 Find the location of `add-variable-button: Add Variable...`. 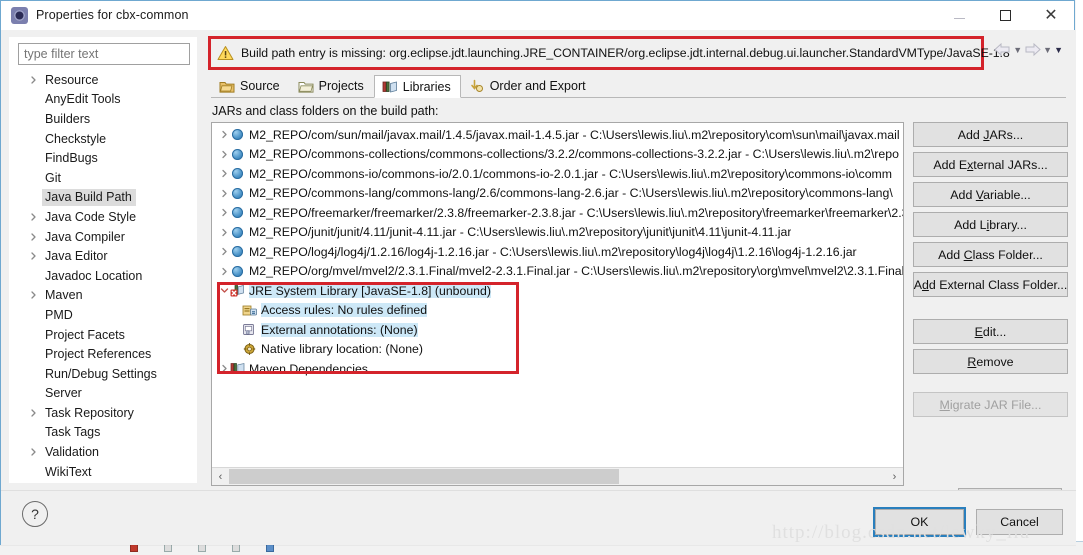

add-variable-button: Add Variable... is located at coordinates (990, 194).